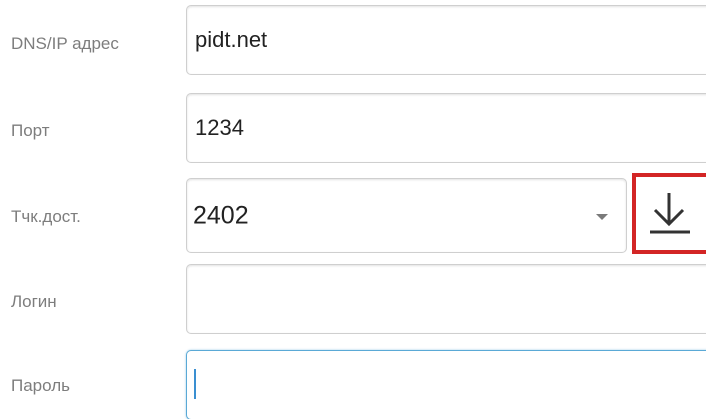 The height and width of the screenshot is (419, 706). I want to click on dns-label: DNS/IP адрес, so click(65, 43).